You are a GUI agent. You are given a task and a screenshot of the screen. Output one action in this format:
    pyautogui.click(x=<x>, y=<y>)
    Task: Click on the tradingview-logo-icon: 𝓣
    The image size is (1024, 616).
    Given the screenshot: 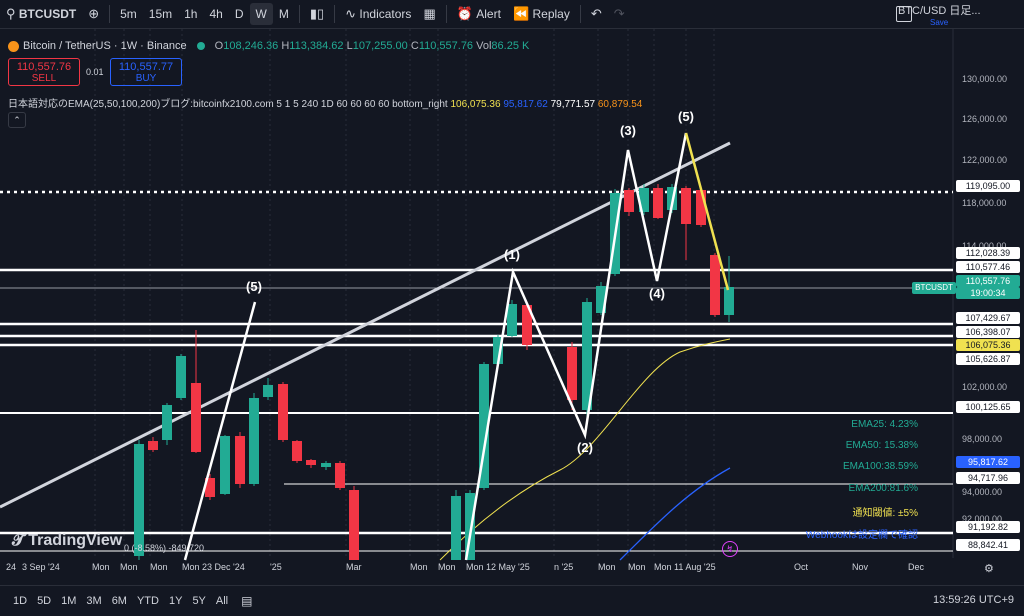 What is the action you would take?
    pyautogui.click(x=18, y=540)
    